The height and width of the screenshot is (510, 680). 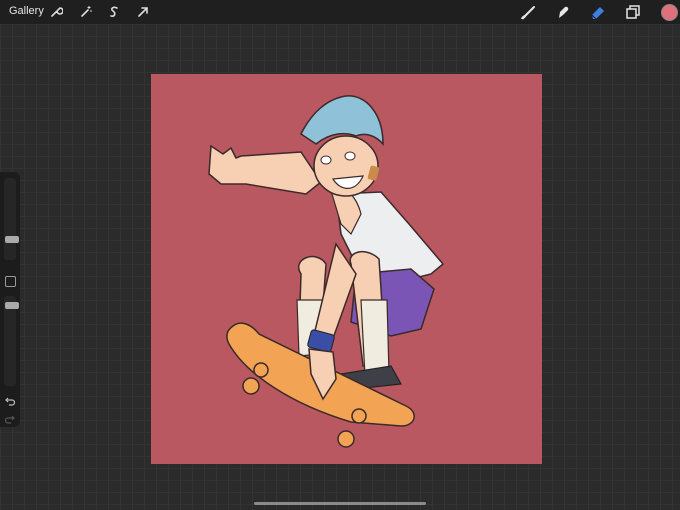 What do you see at coordinates (563, 12) in the screenshot?
I see `smudge-icon` at bounding box center [563, 12].